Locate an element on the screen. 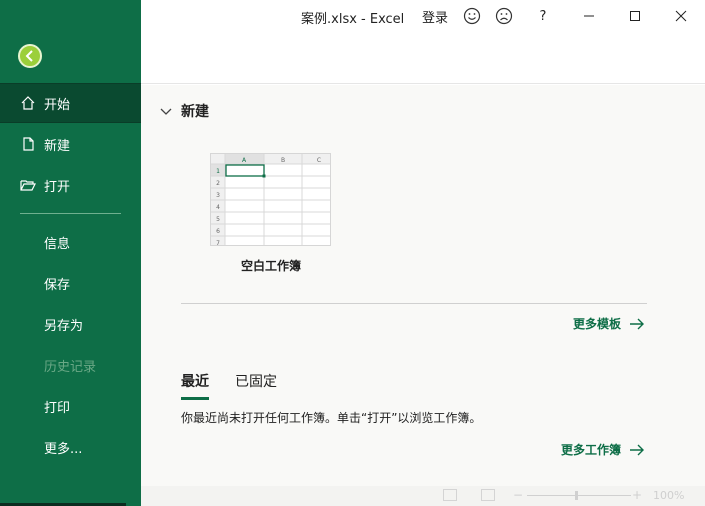 This screenshot has width=705, height=506. nav-history-label: 历史记录 is located at coordinates (70, 367).